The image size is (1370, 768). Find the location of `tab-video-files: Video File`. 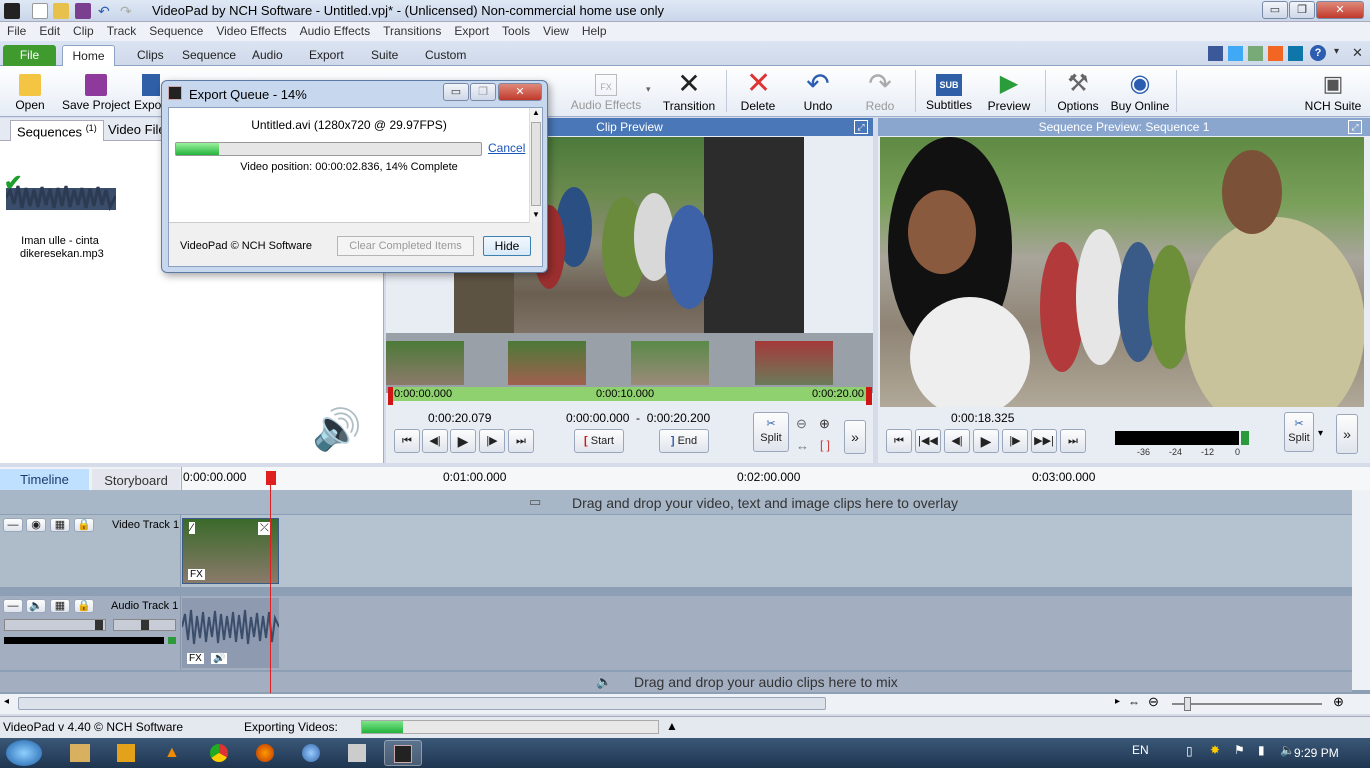

tab-video-files: Video File is located at coordinates (137, 129).